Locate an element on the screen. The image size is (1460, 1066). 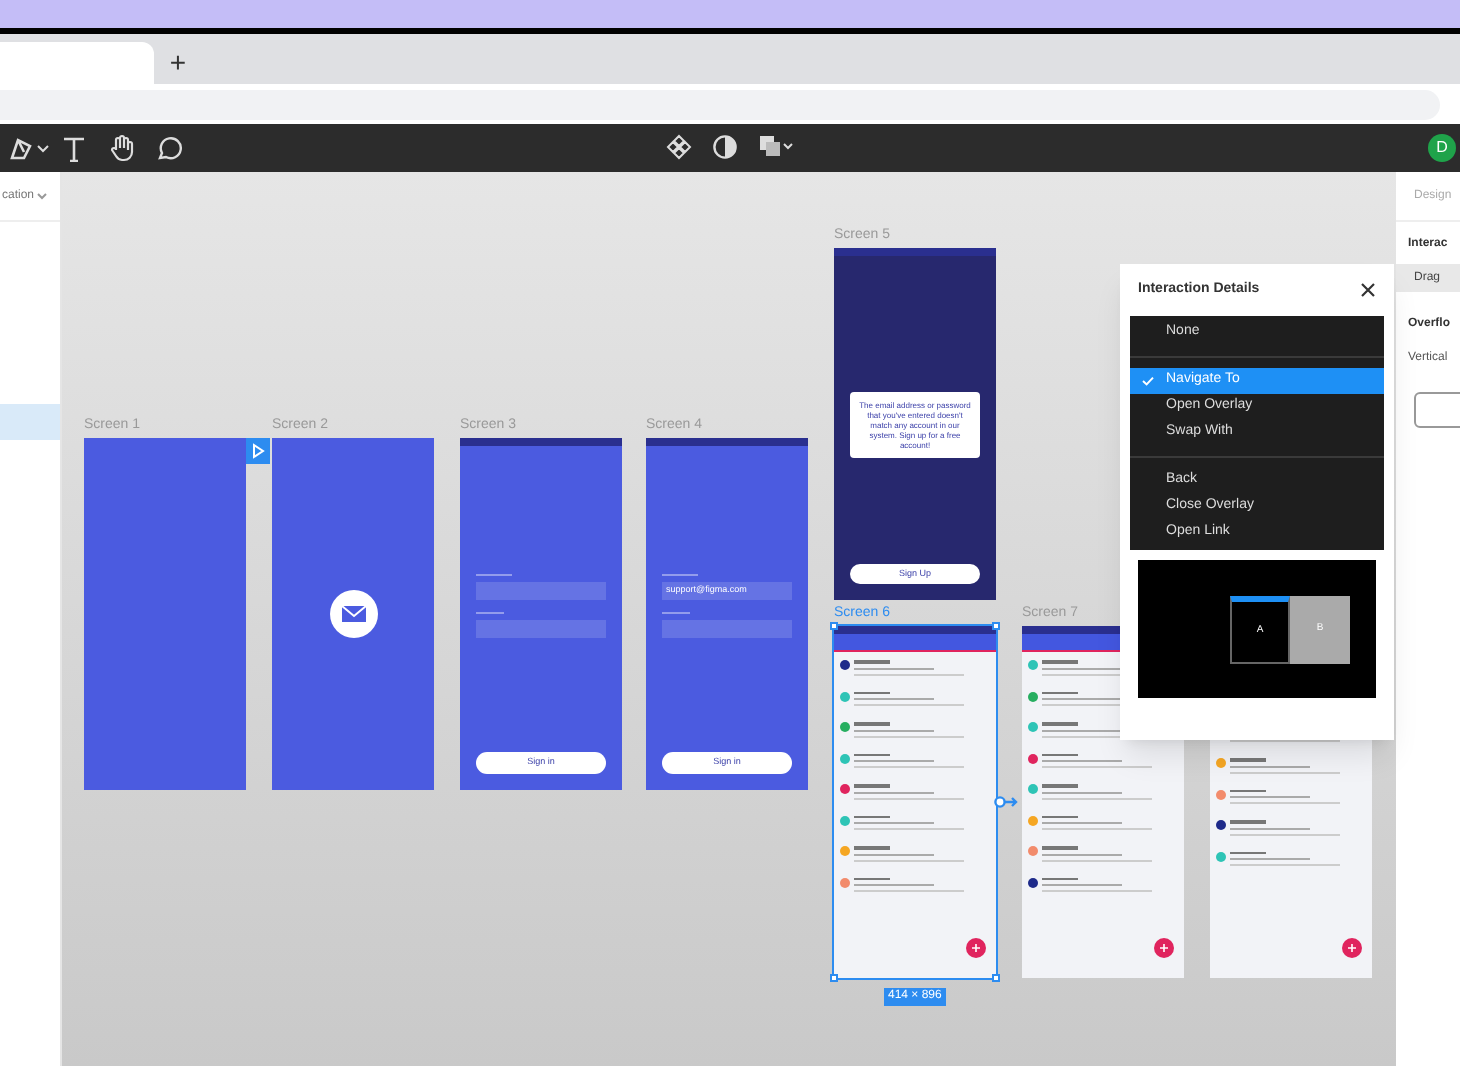
comment-tool-icon is located at coordinates (169, 148).